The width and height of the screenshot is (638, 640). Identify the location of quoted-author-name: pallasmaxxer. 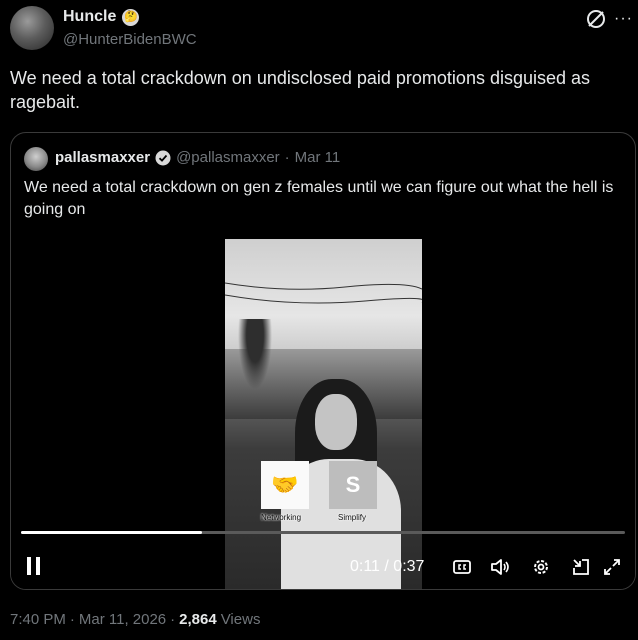
(102, 157).